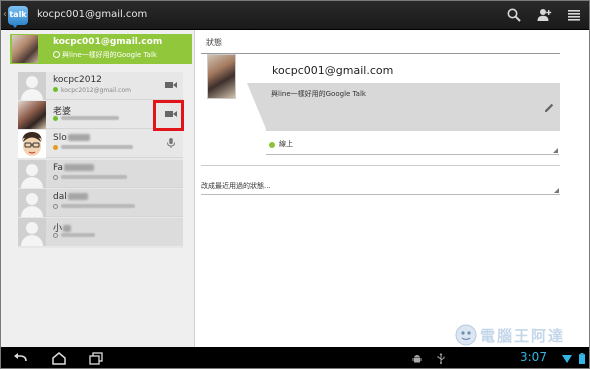 Image resolution: width=590 pixels, height=369 pixels. Describe the element at coordinates (55, 147) in the screenshot. I see `idle-presence-icon` at that location.